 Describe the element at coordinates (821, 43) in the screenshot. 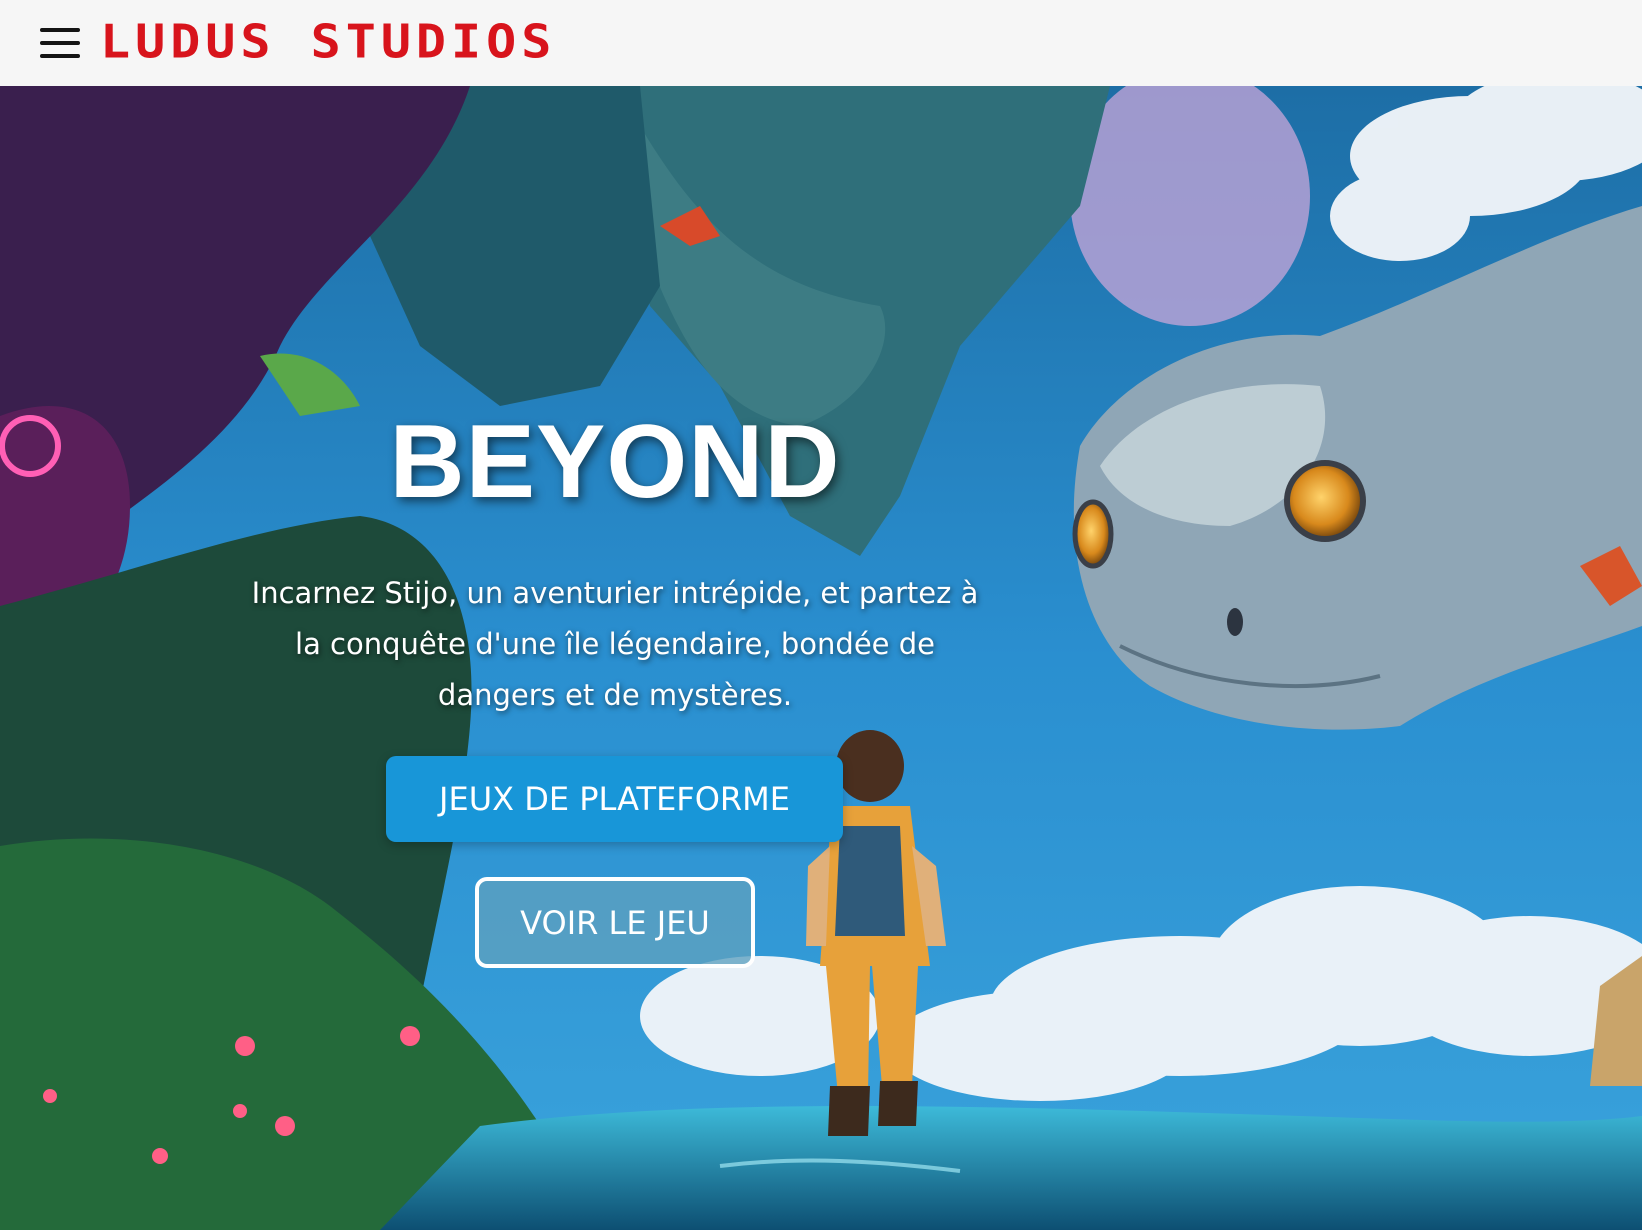

I see `site-header: LUDUS STUDIOS` at that location.